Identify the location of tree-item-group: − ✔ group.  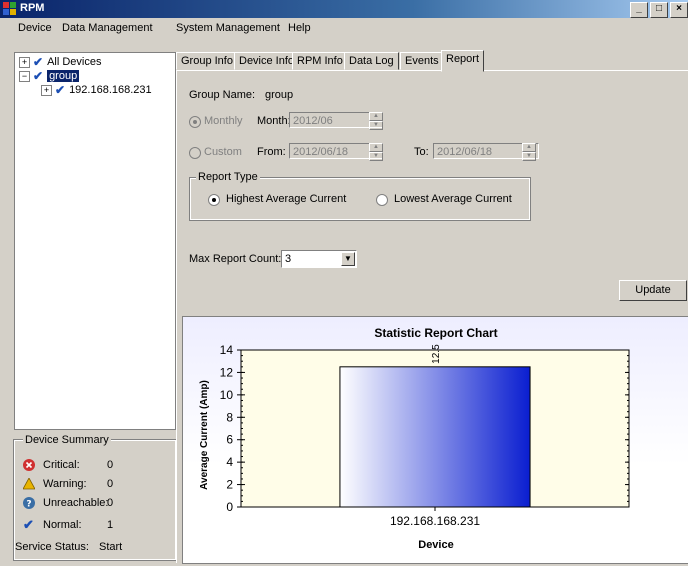
(49, 76).